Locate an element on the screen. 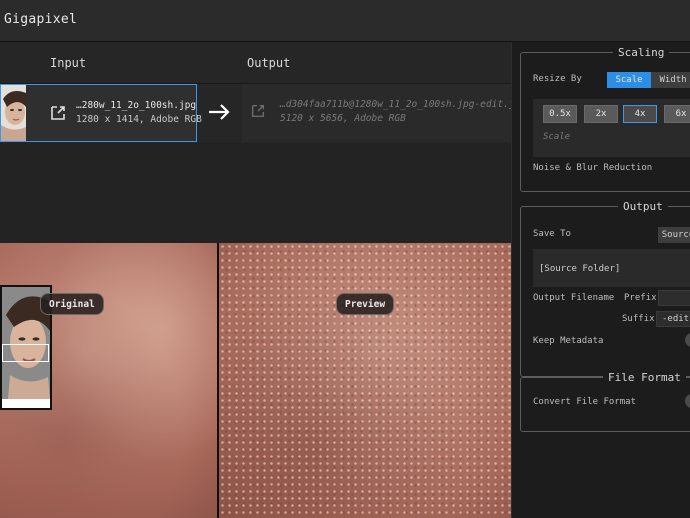 This screenshot has height=518, width=690. save-to-select: Source is located at coordinates (674, 235).